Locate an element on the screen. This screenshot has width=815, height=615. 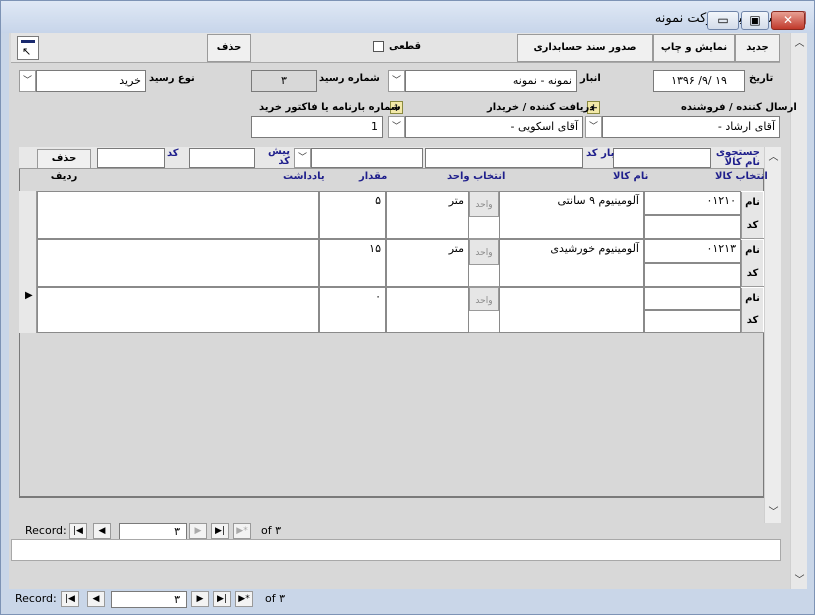
form-record-of: of ۳ is located at coordinates (275, 598).